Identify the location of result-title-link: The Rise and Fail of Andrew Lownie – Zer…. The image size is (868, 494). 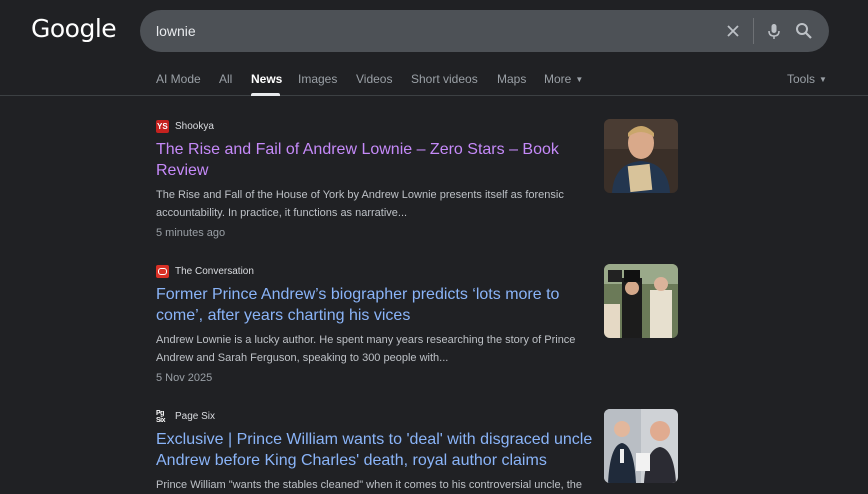
(376, 160).